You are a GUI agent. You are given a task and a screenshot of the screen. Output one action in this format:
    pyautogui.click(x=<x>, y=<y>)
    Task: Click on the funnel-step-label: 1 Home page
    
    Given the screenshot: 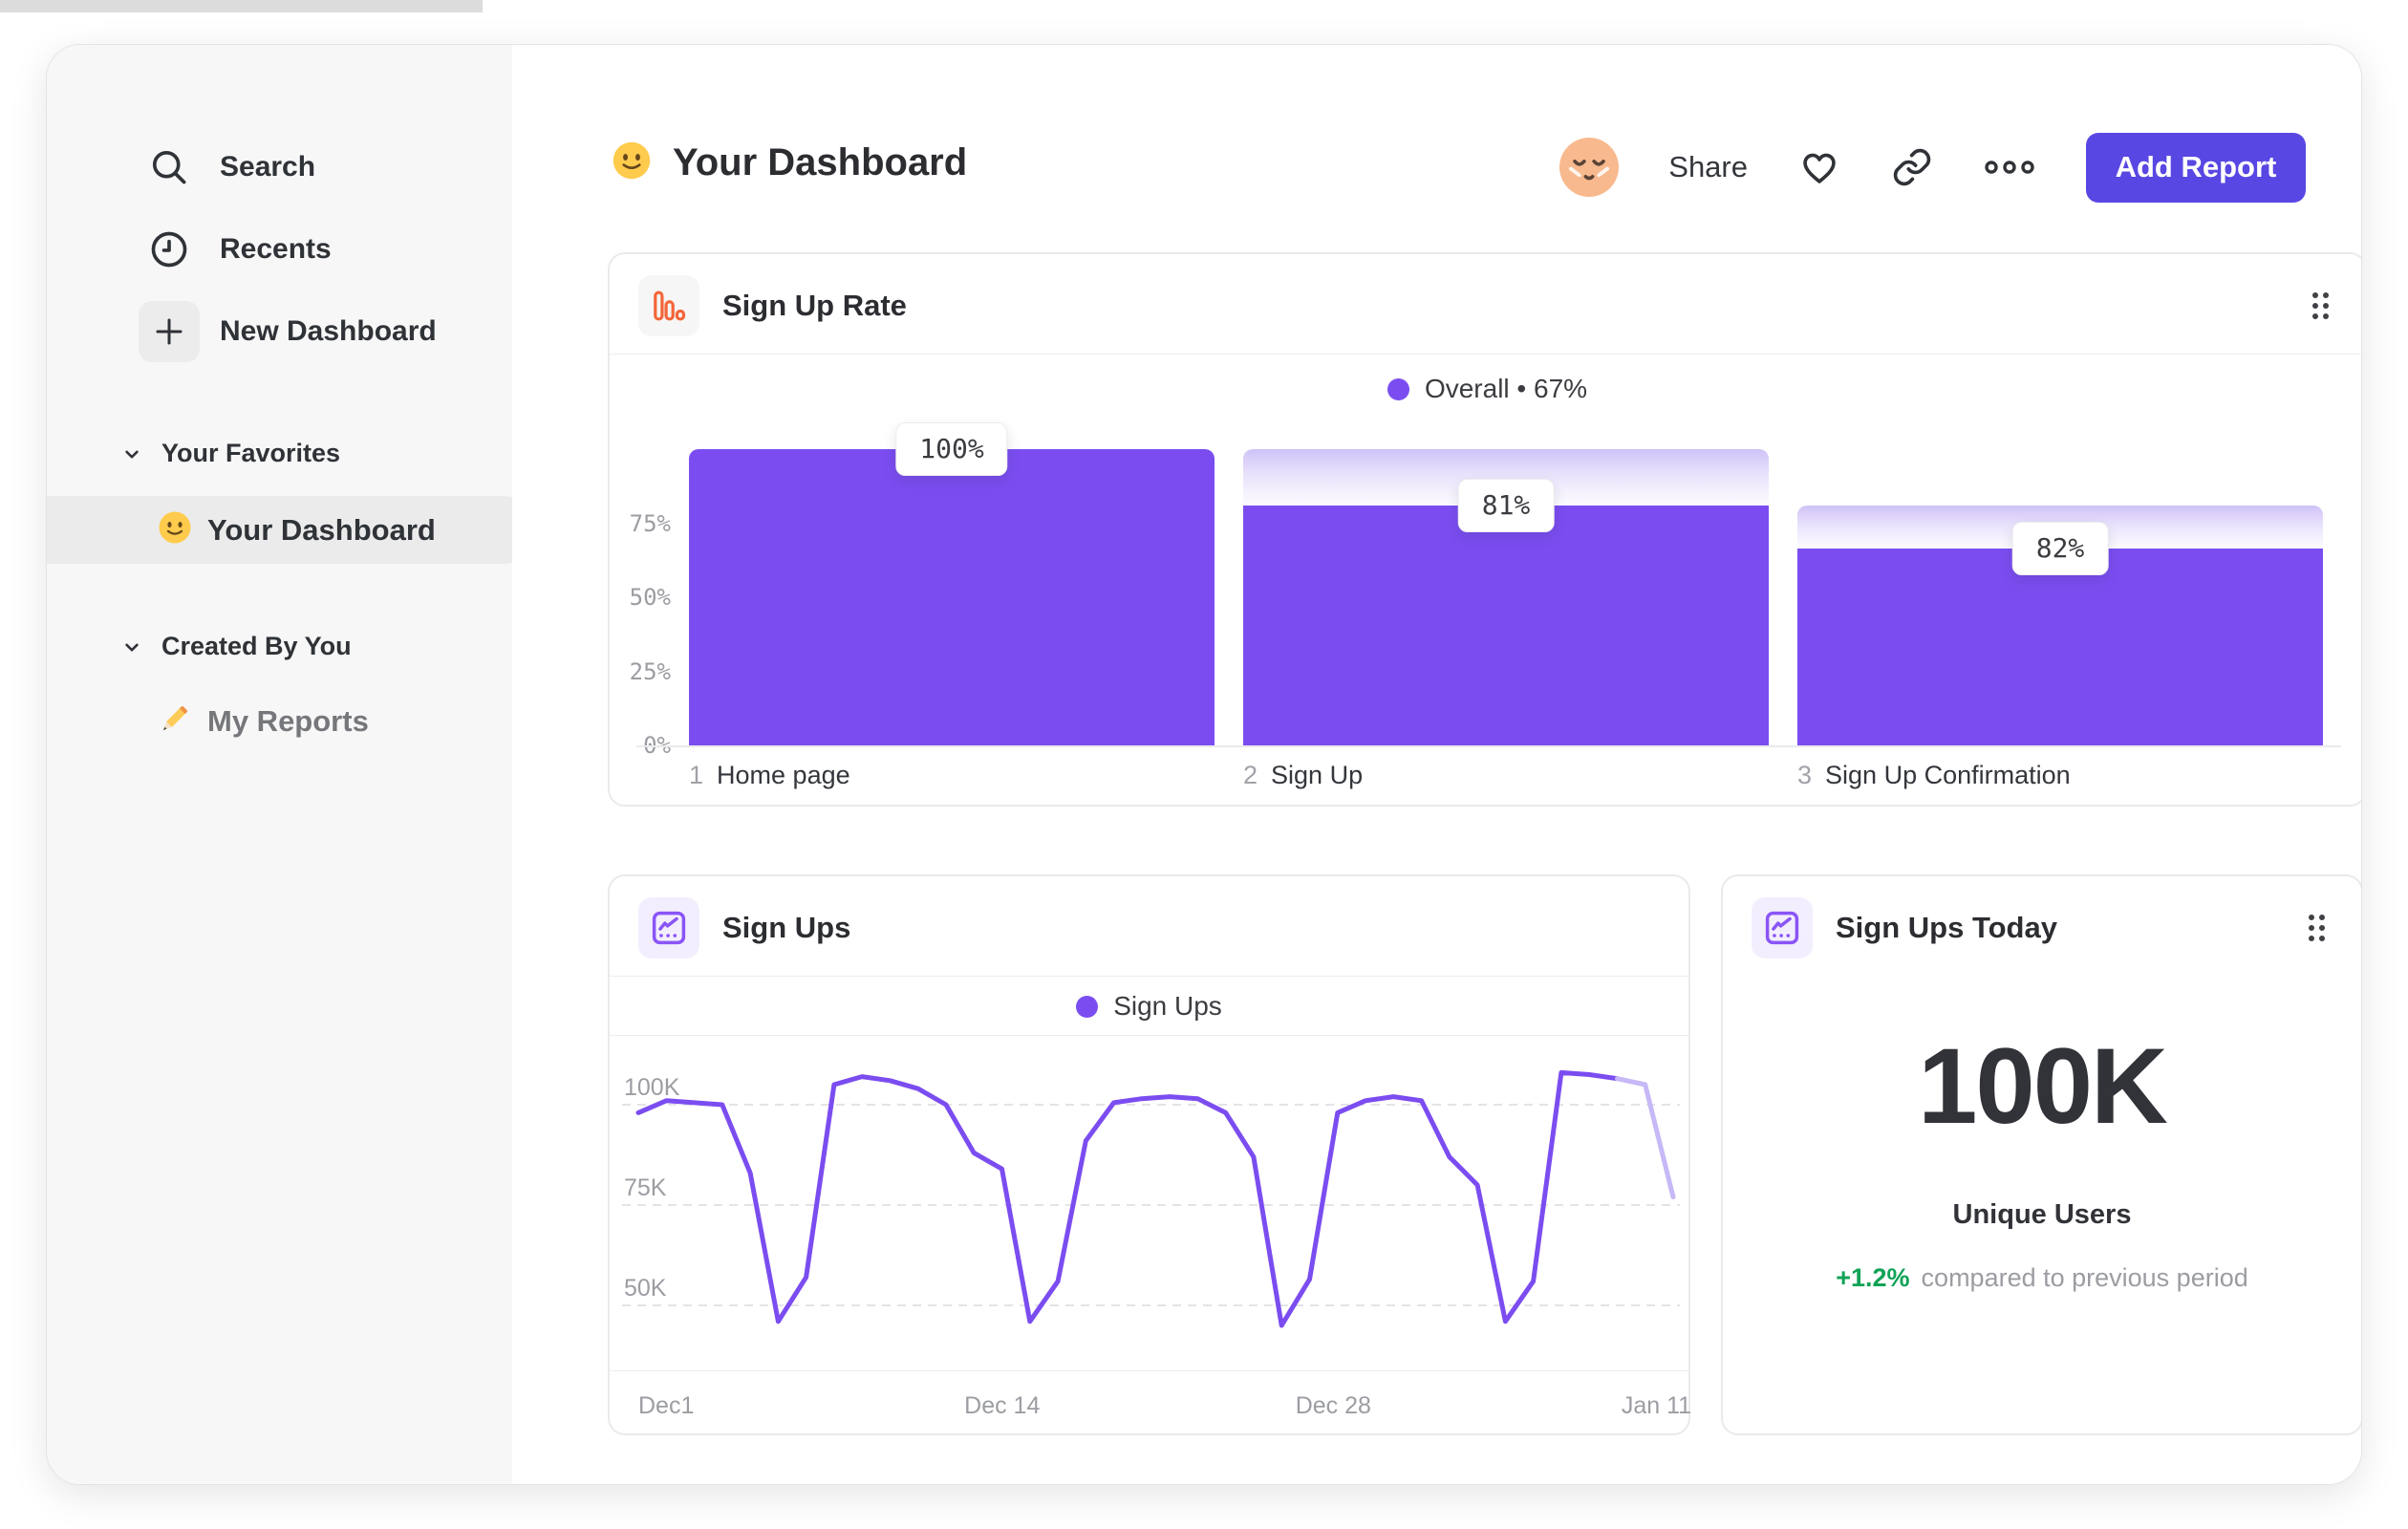 What is the action you would take?
    pyautogui.click(x=770, y=775)
    